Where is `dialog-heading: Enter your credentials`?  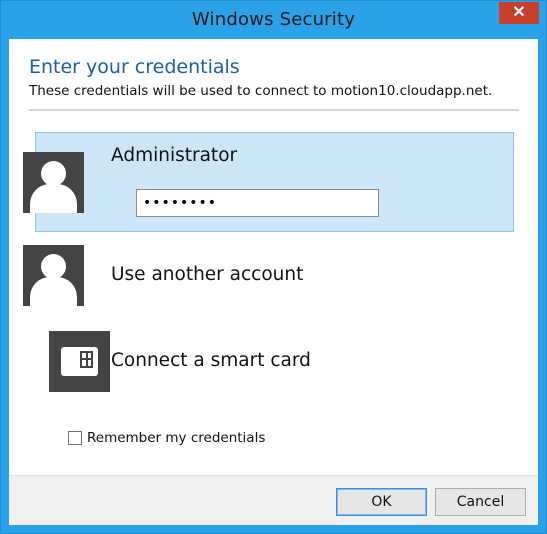
dialog-heading: Enter your credentials is located at coordinates (134, 67).